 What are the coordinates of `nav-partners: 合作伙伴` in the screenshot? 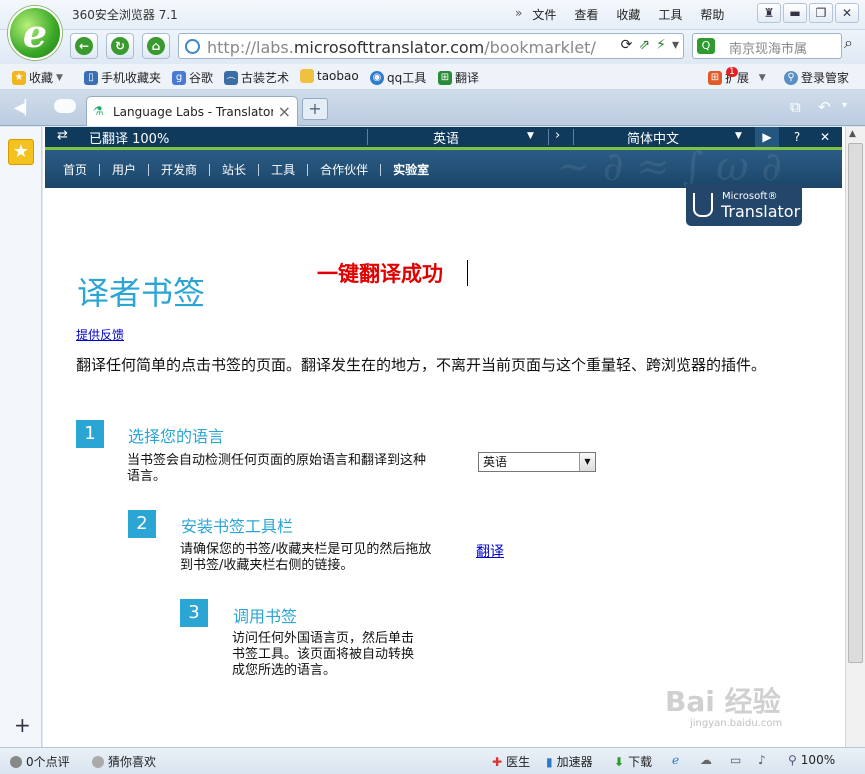 It's located at (344, 169).